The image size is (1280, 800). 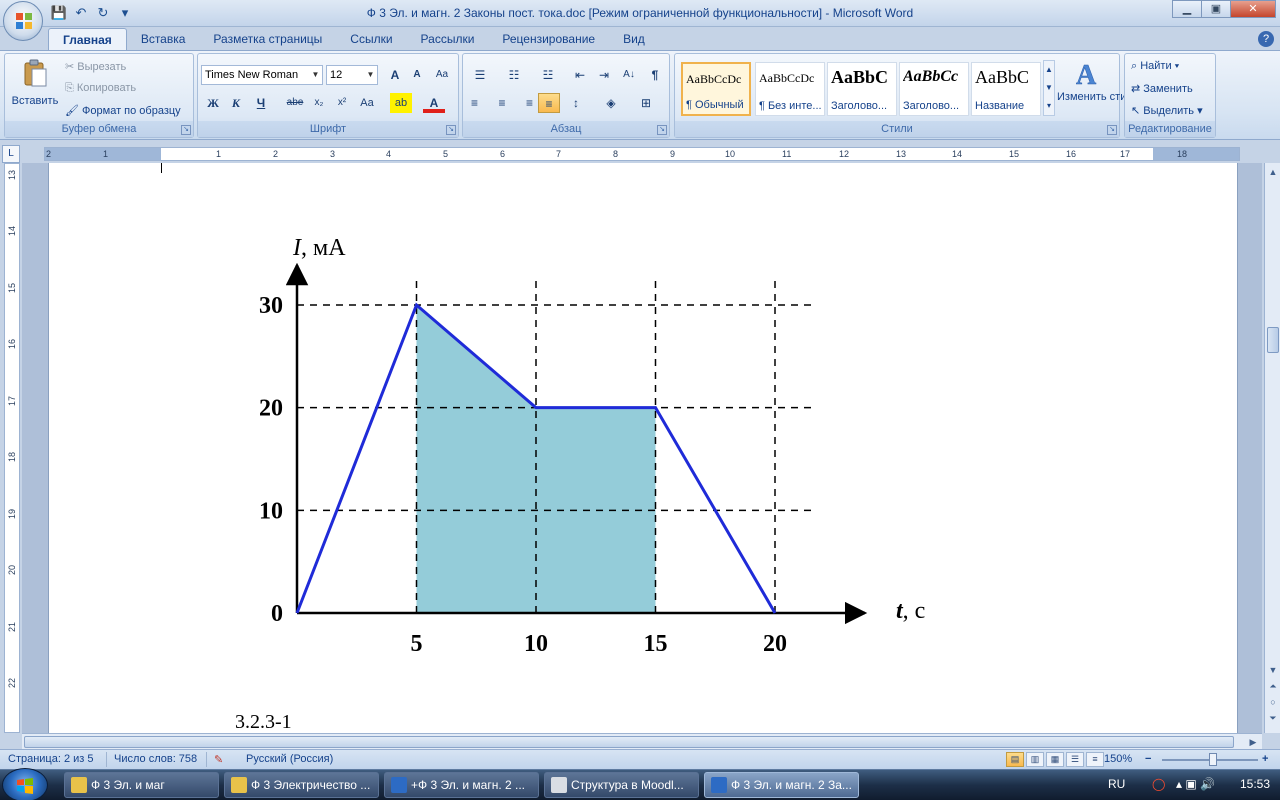 I want to click on print-layout-view-button: ▤, so click(x=1015, y=759).